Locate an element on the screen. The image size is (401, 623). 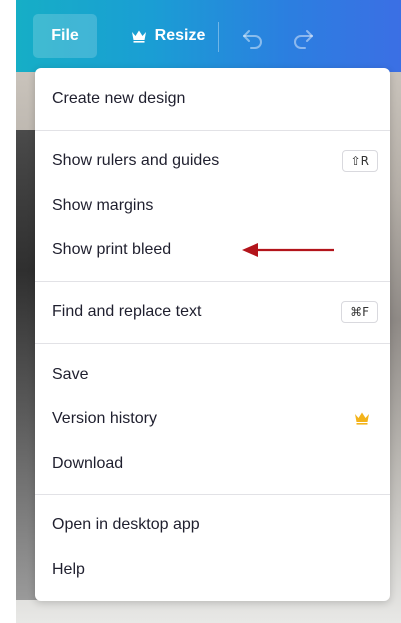
menu-item-save: Save is located at coordinates (212, 375).